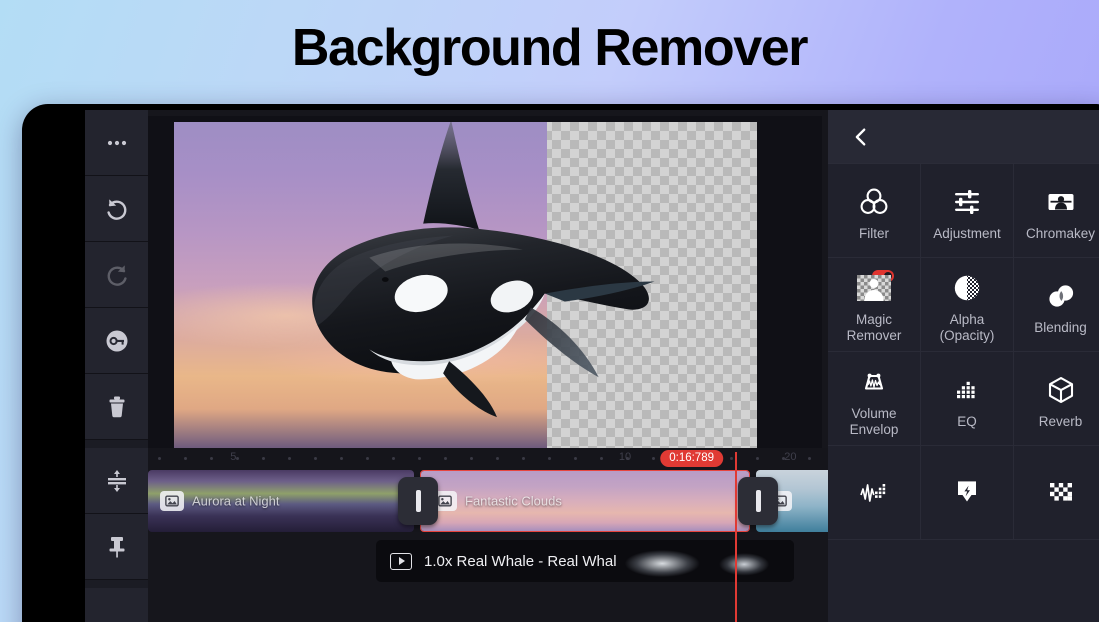 The image size is (1099, 622). I want to click on image-icon, so click(172, 501).